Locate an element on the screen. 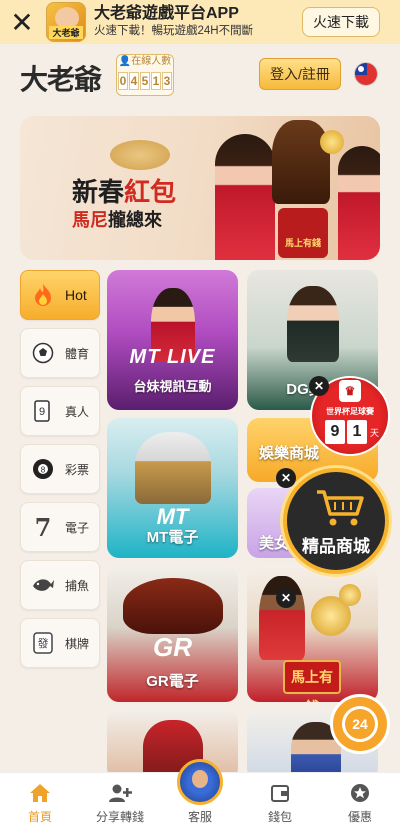 Image resolution: width=400 pixels, height=832 pixels. site-logo: 大老爺 is located at coordinates (61, 78).